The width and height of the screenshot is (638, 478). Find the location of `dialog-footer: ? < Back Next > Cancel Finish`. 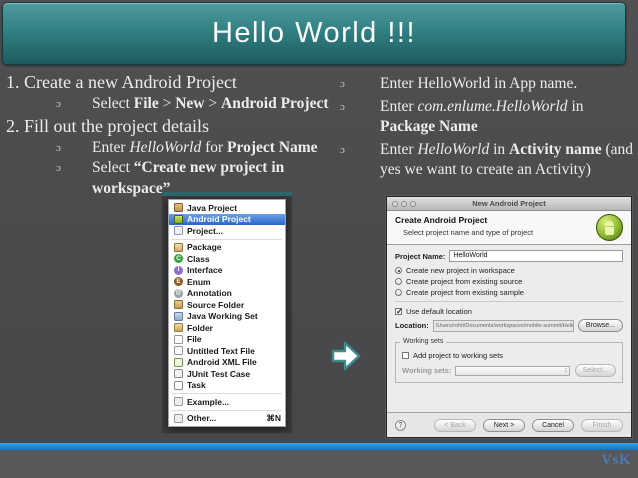

dialog-footer: ? < Back Next > Cancel Finish is located at coordinates (509, 424).